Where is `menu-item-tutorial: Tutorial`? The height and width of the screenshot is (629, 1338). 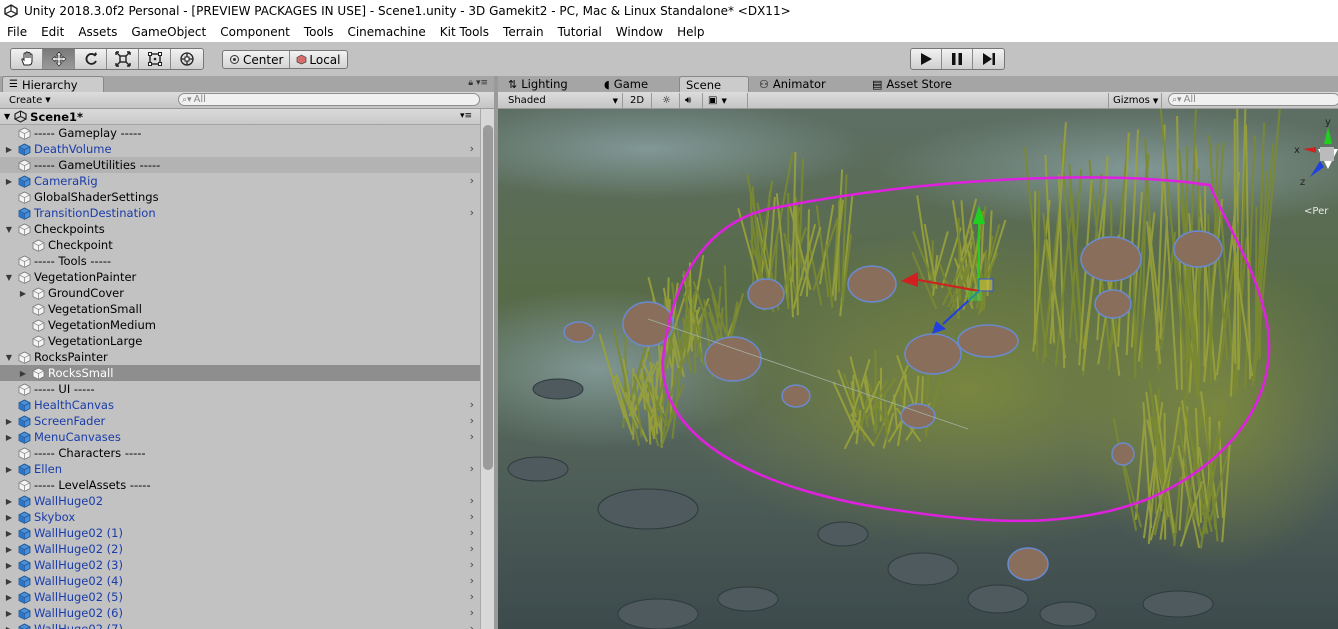
menu-item-tutorial: Tutorial is located at coordinates (580, 32).